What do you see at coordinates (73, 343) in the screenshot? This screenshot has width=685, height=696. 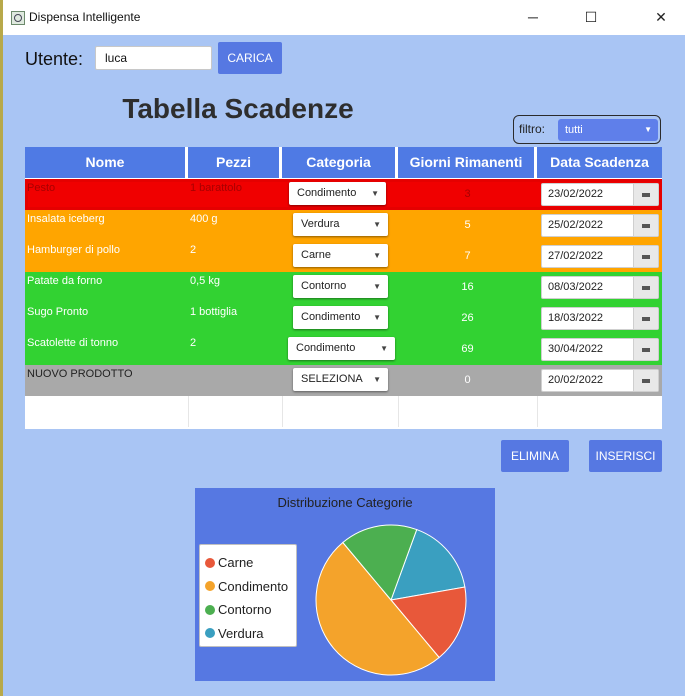 I see `cell-nome: Scatolette di tonno` at bounding box center [73, 343].